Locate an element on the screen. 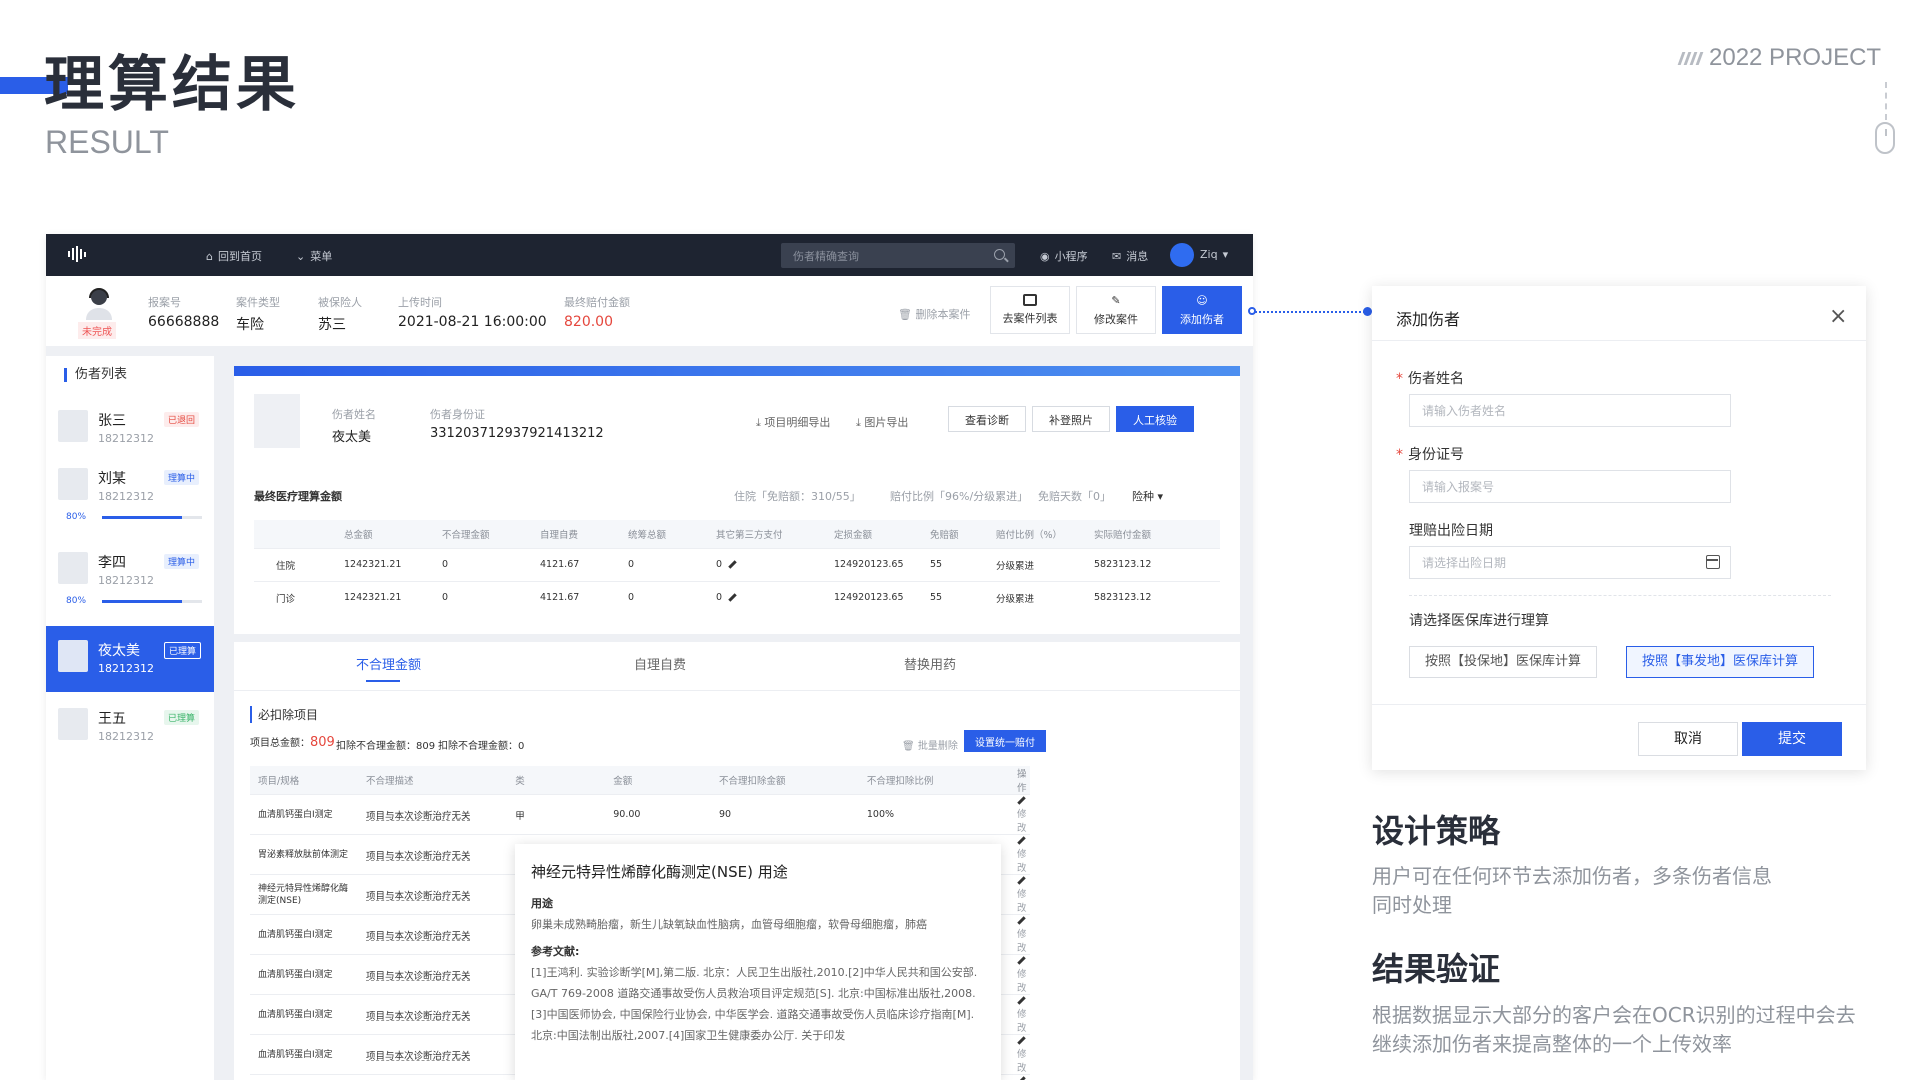 This screenshot has width=1920, height=1080. injured-id: 18212312 is located at coordinates (126, 580).